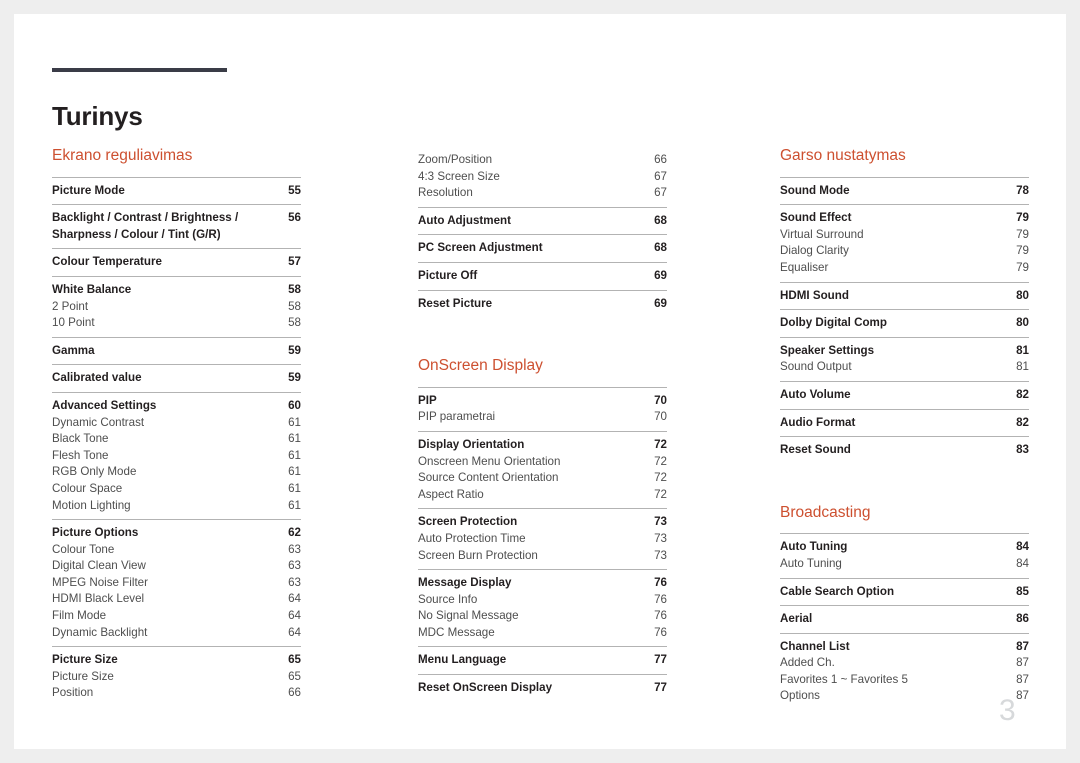  What do you see at coordinates (825, 512) in the screenshot?
I see `section-heading: Broadcasting` at bounding box center [825, 512].